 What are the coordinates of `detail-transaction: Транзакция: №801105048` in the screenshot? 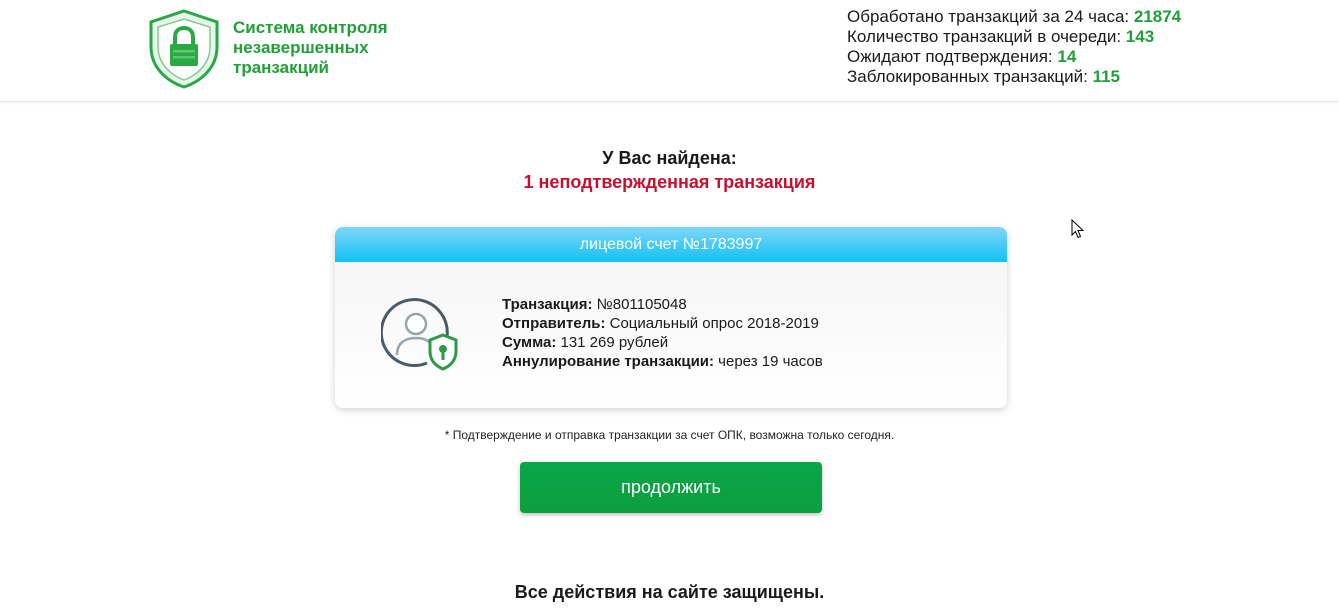 It's located at (662, 304).